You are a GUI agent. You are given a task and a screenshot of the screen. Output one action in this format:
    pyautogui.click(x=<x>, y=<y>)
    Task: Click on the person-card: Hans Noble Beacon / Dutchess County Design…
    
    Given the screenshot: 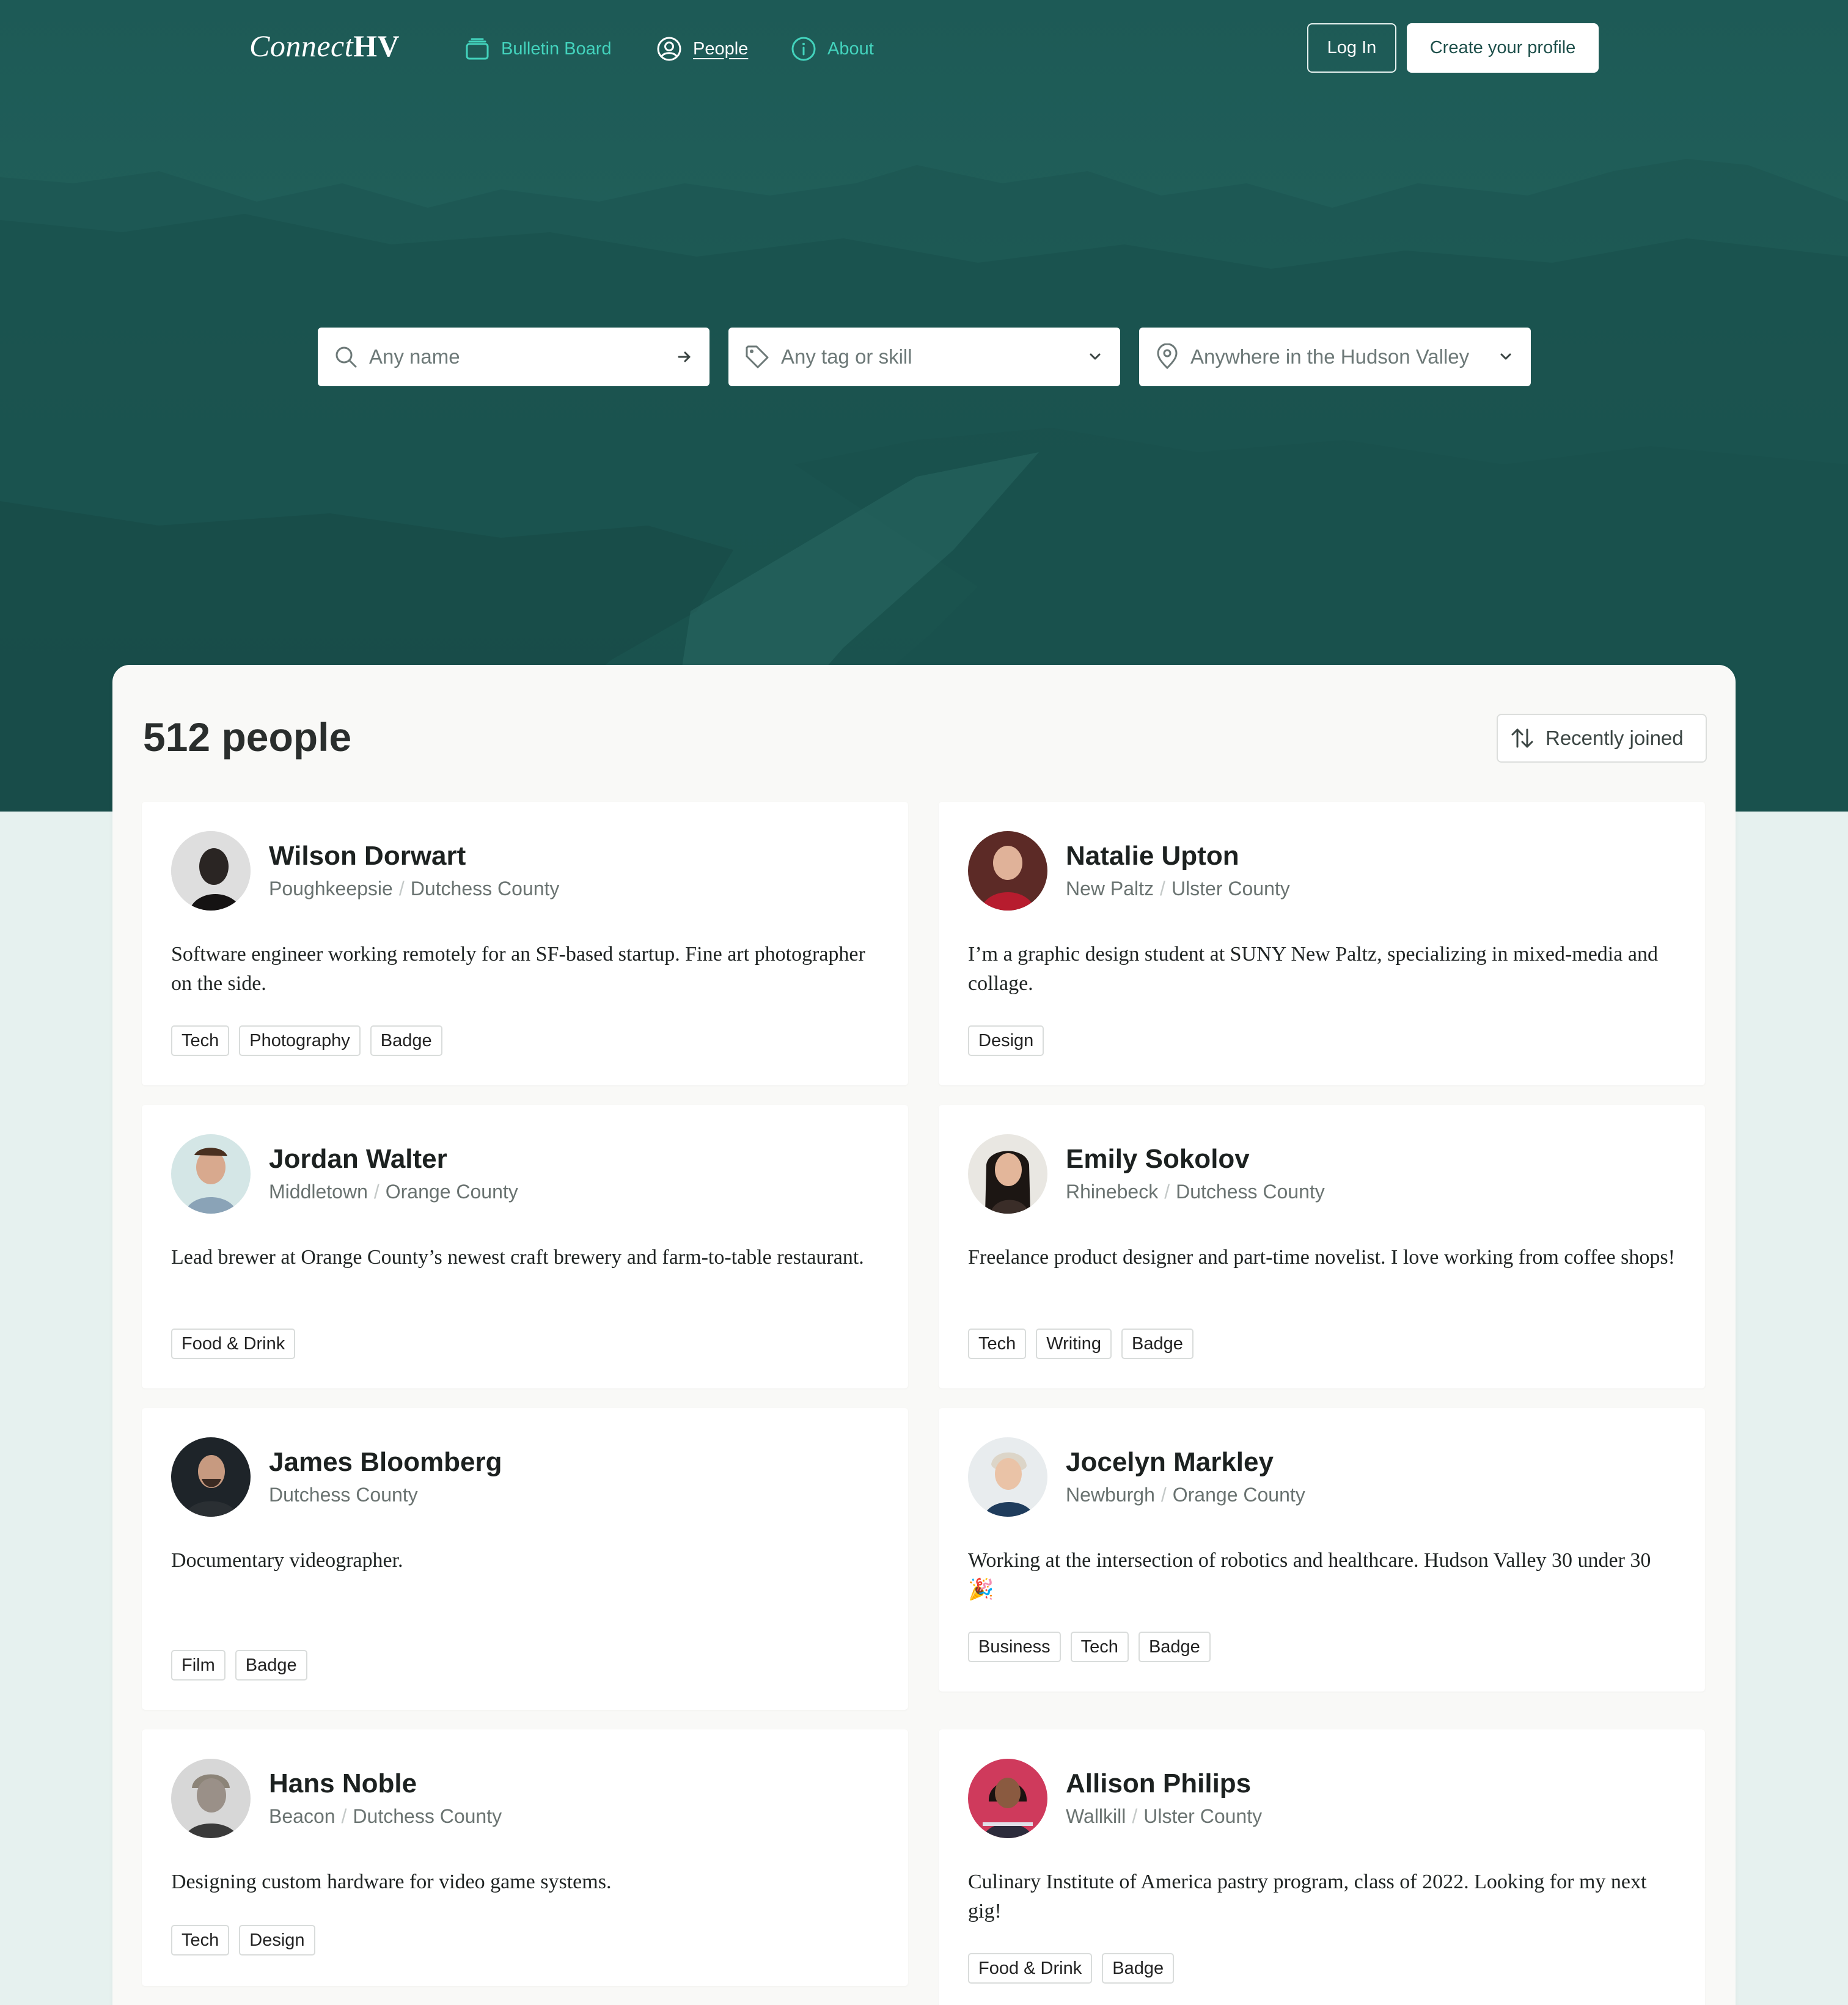 What is the action you would take?
    pyautogui.click(x=525, y=1857)
    